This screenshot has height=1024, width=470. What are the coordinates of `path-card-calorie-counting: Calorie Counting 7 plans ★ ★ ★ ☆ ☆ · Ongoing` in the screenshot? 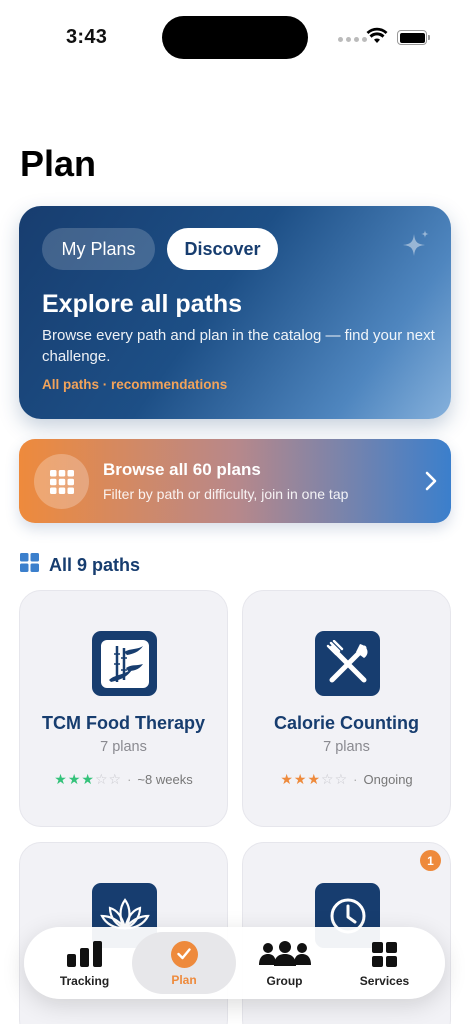 It's located at (346, 708).